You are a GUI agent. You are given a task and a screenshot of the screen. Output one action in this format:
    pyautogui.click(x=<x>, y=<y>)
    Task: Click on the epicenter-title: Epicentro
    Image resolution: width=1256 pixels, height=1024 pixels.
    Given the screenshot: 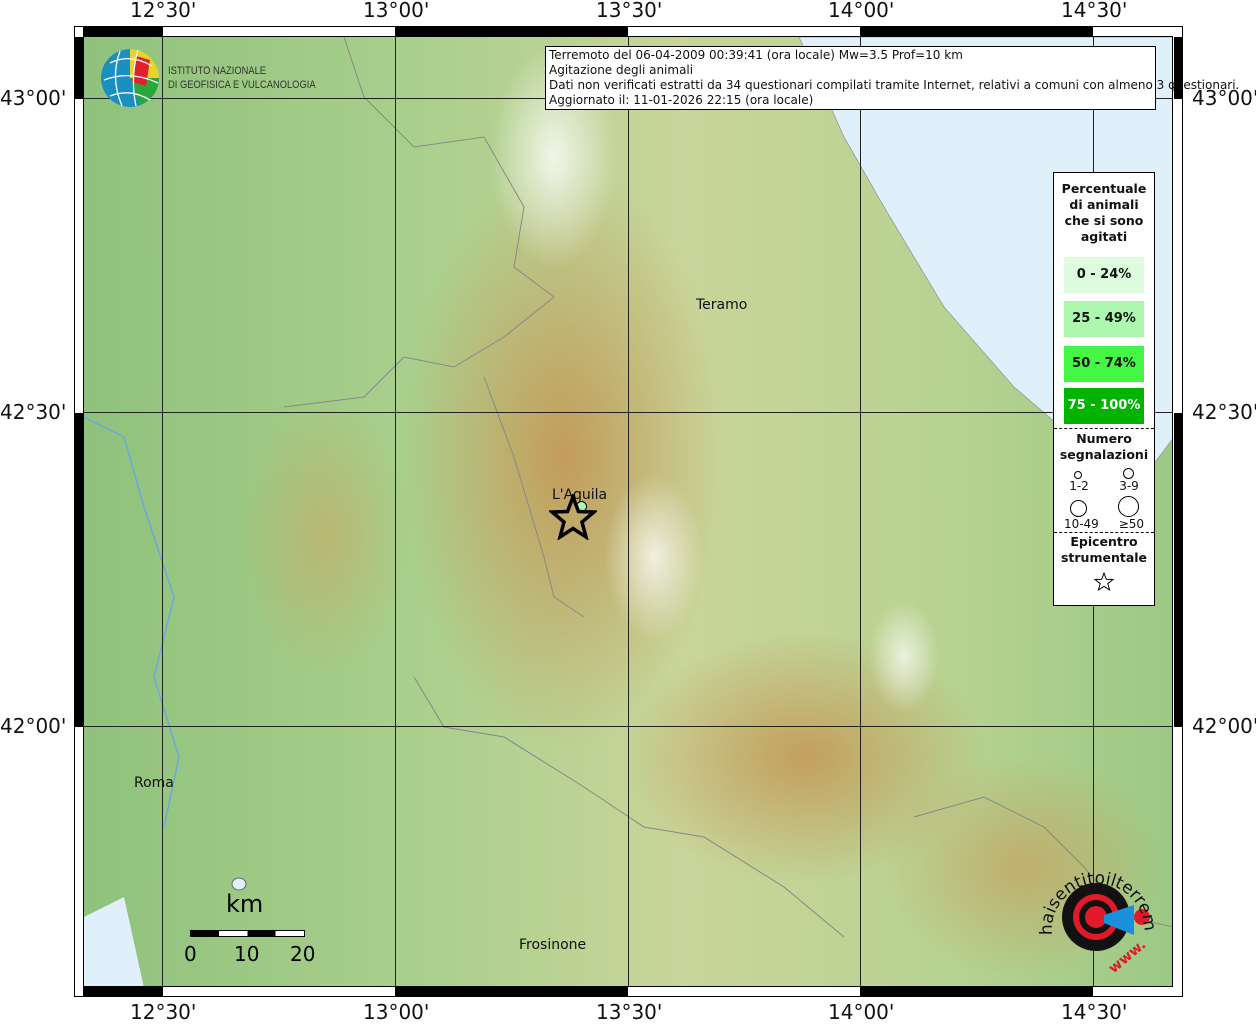 What is the action you would take?
    pyautogui.click(x=1104, y=541)
    